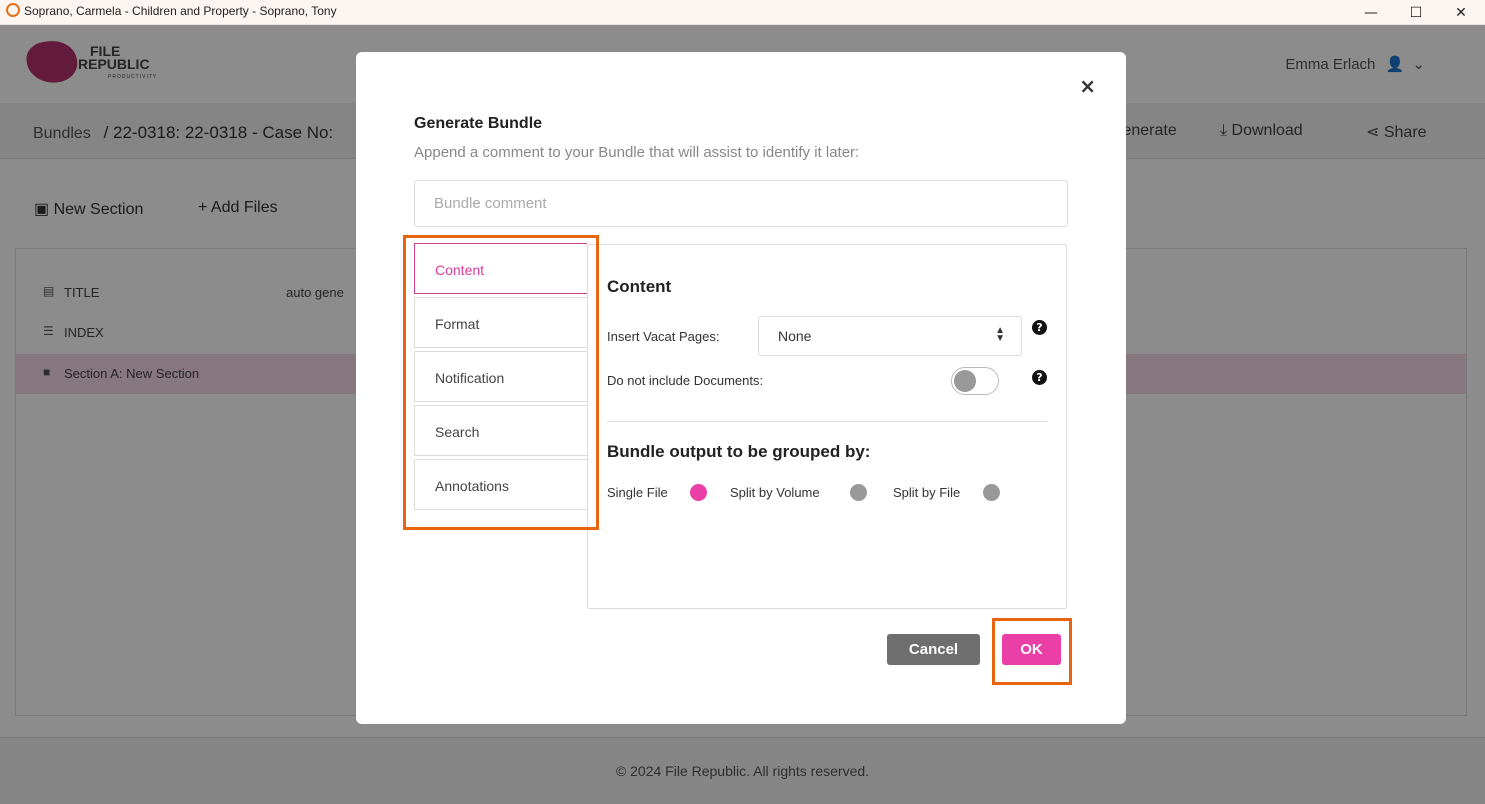 This screenshot has height=804, width=1485. I want to click on close-icon: ×, so click(1087, 86).